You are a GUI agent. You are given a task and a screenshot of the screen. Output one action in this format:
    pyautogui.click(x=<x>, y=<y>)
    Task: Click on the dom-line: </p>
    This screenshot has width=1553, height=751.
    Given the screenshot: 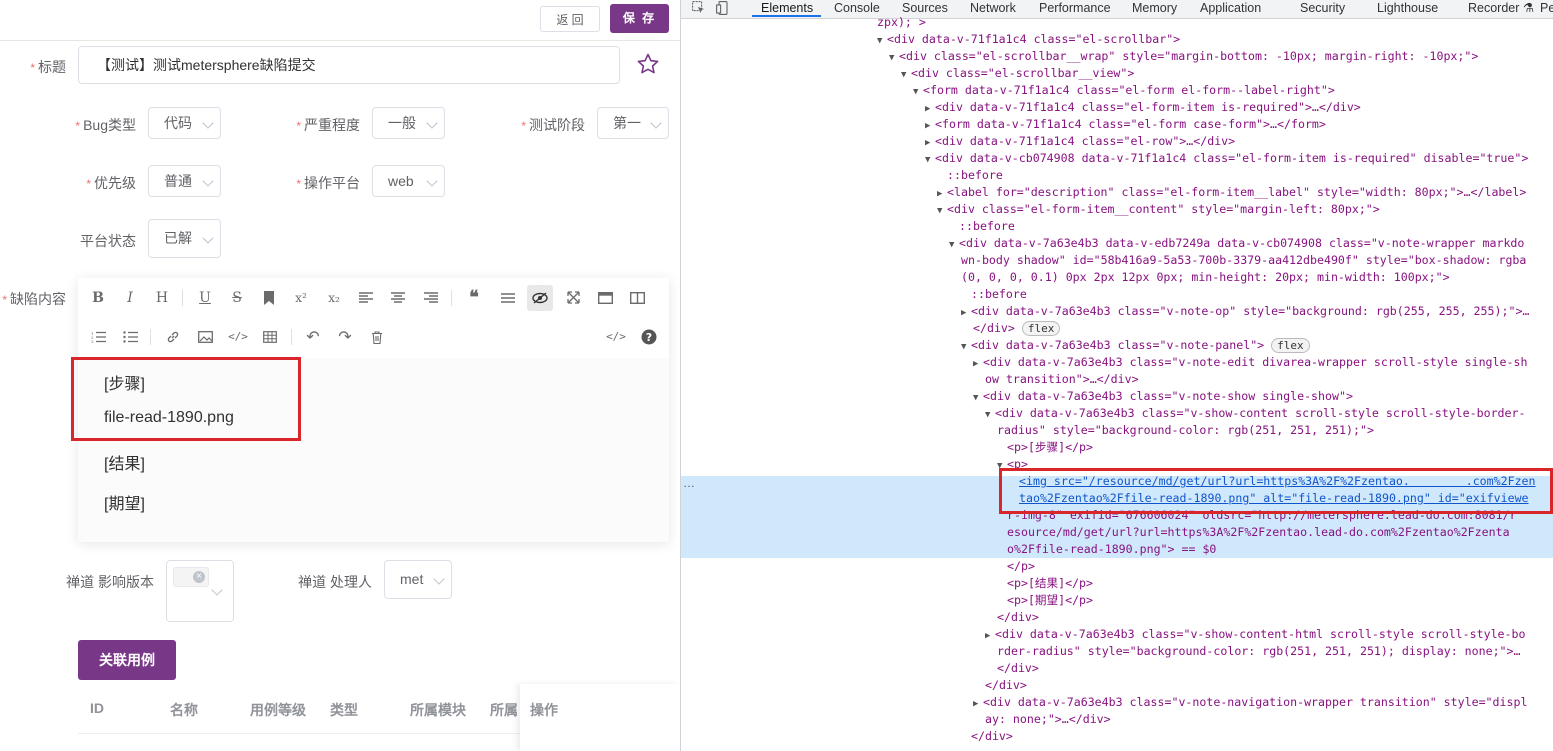 What is the action you would take?
    pyautogui.click(x=1021, y=566)
    